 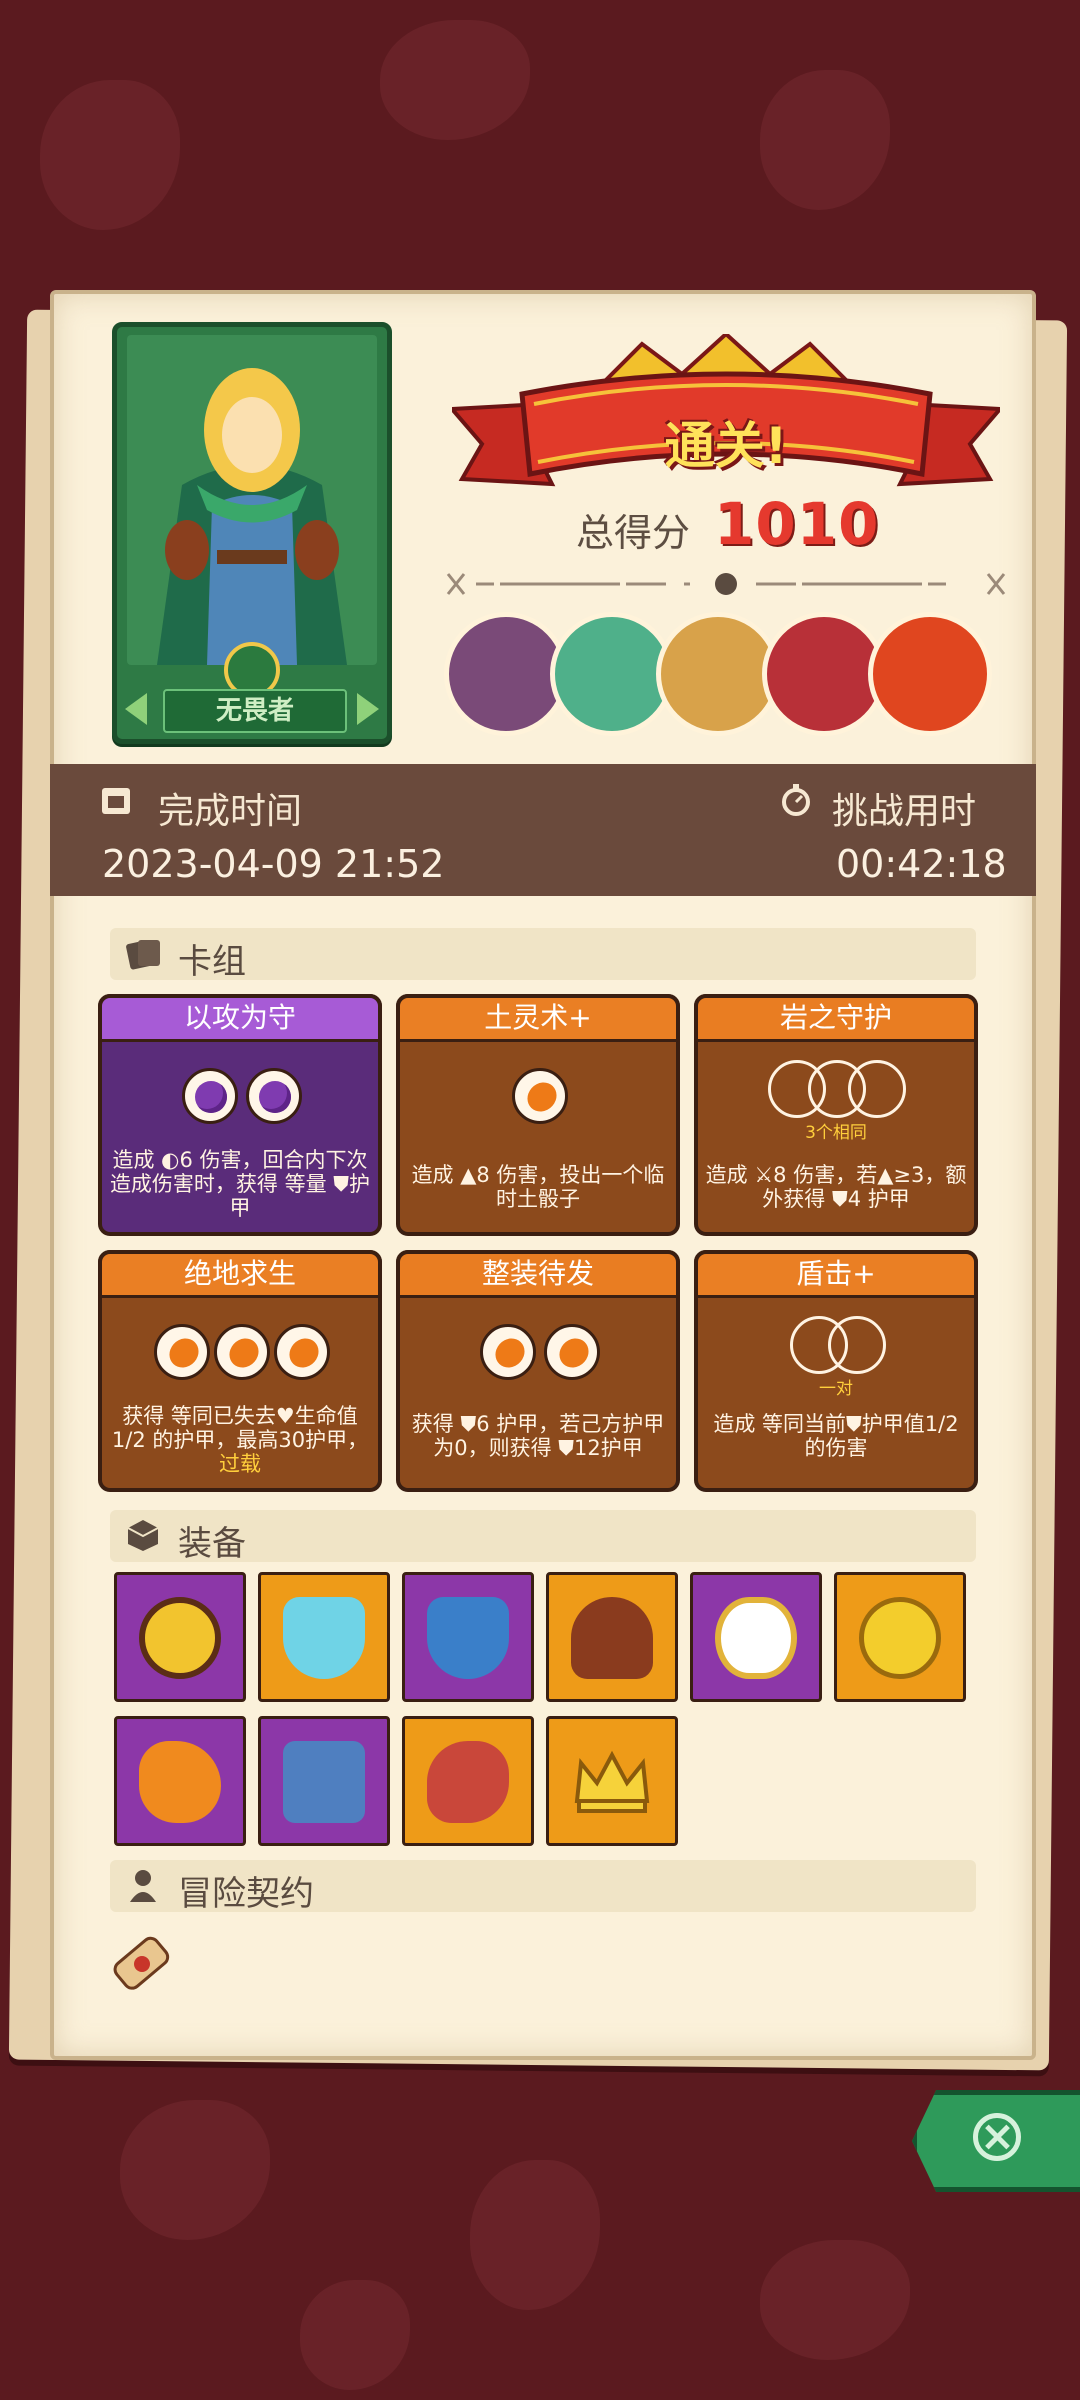 I want to click on card-title: 岩之守护, so click(x=836, y=1018).